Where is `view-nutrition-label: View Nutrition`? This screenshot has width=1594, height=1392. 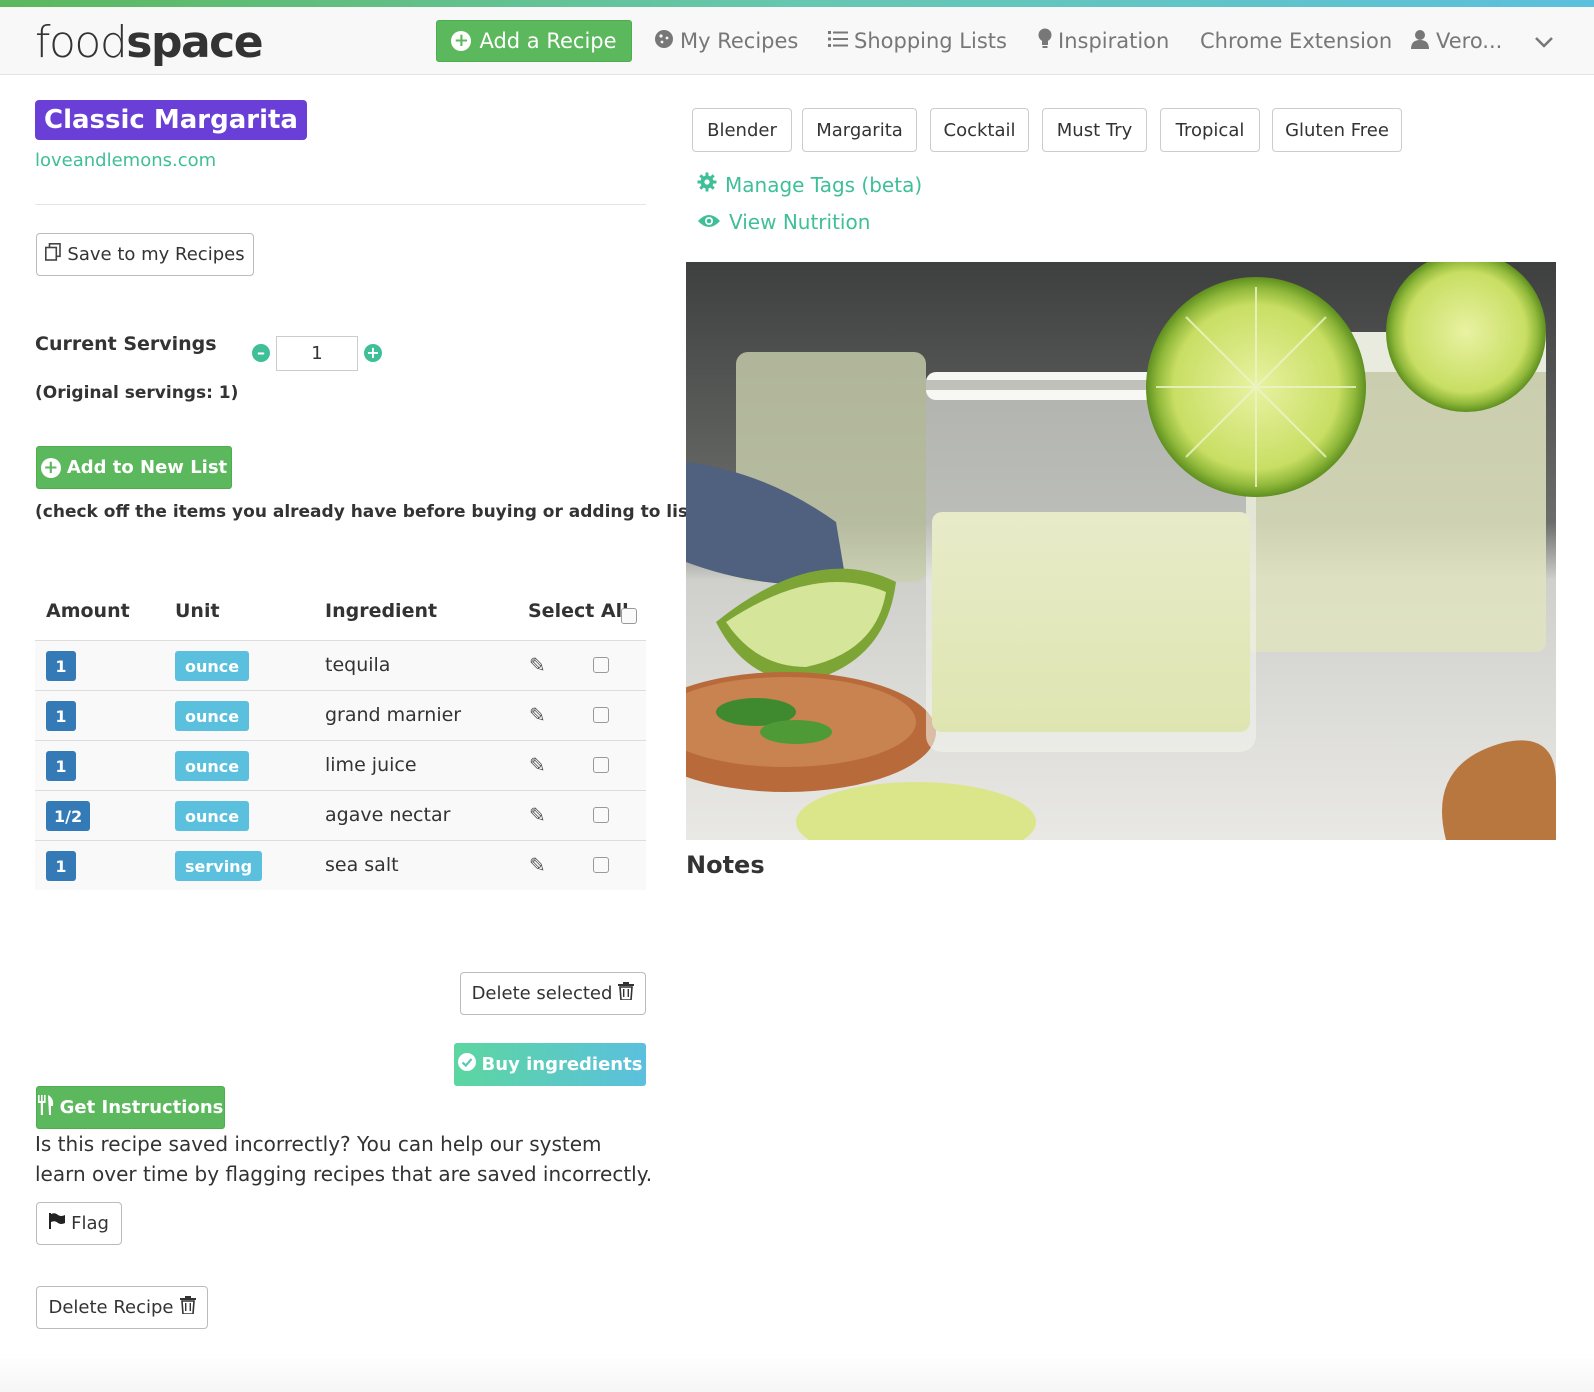 view-nutrition-label: View Nutrition is located at coordinates (800, 222).